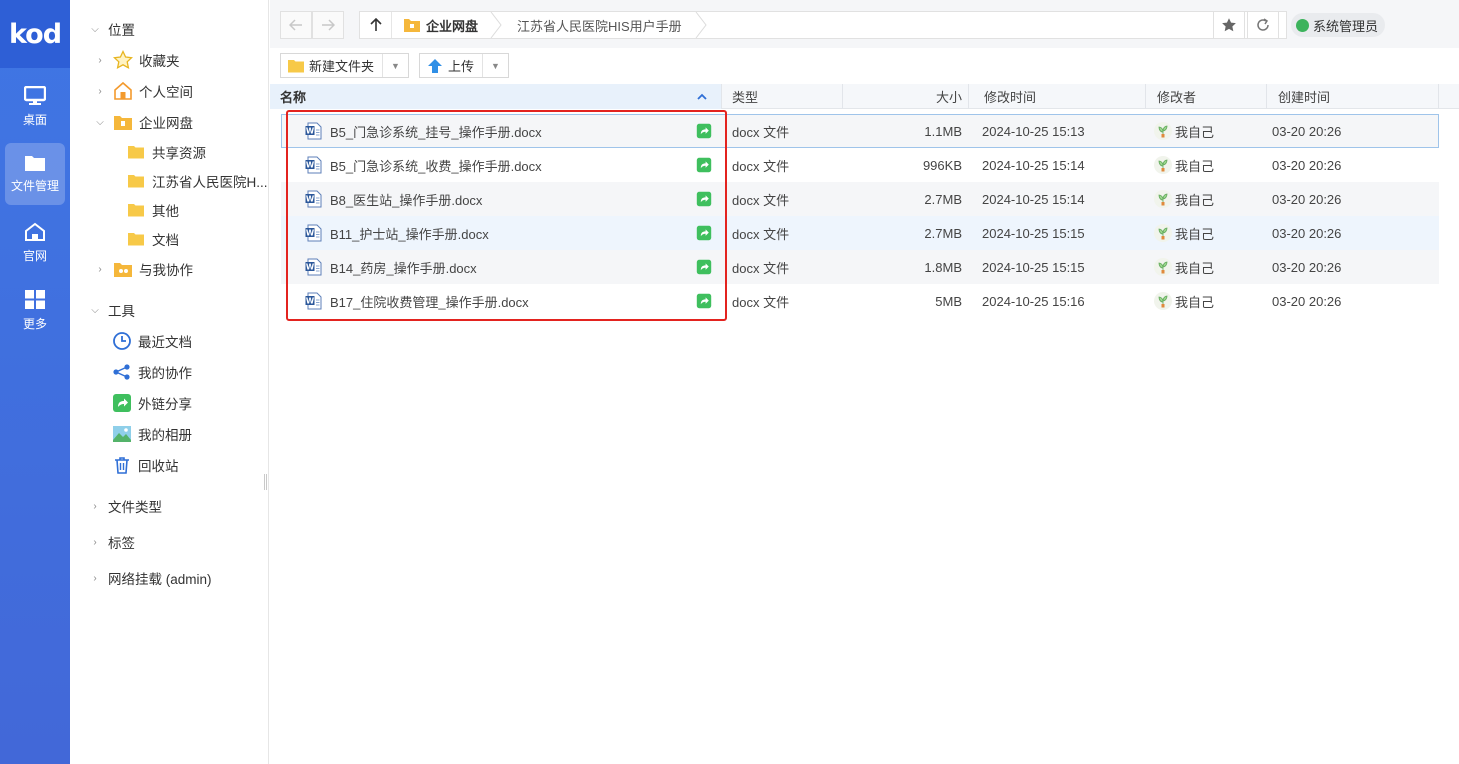  I want to click on new-folder-button: 新建文件夹 ▼, so click(344, 65).